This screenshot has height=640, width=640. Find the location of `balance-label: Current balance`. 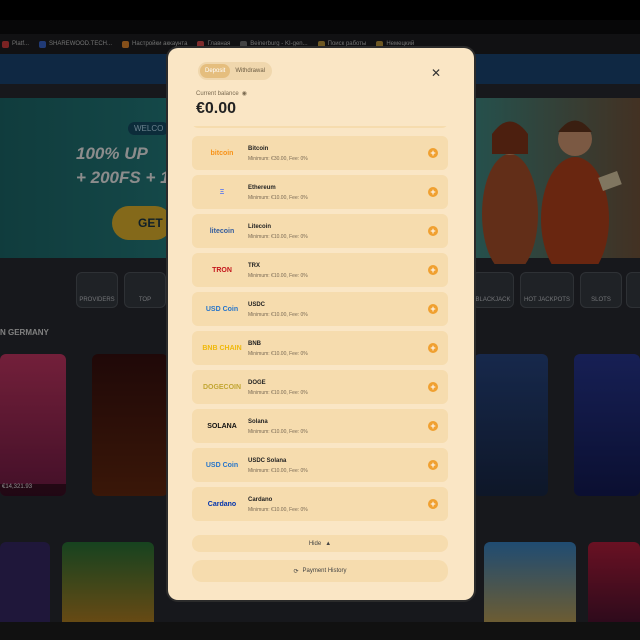

balance-label: Current balance is located at coordinates (217, 93).